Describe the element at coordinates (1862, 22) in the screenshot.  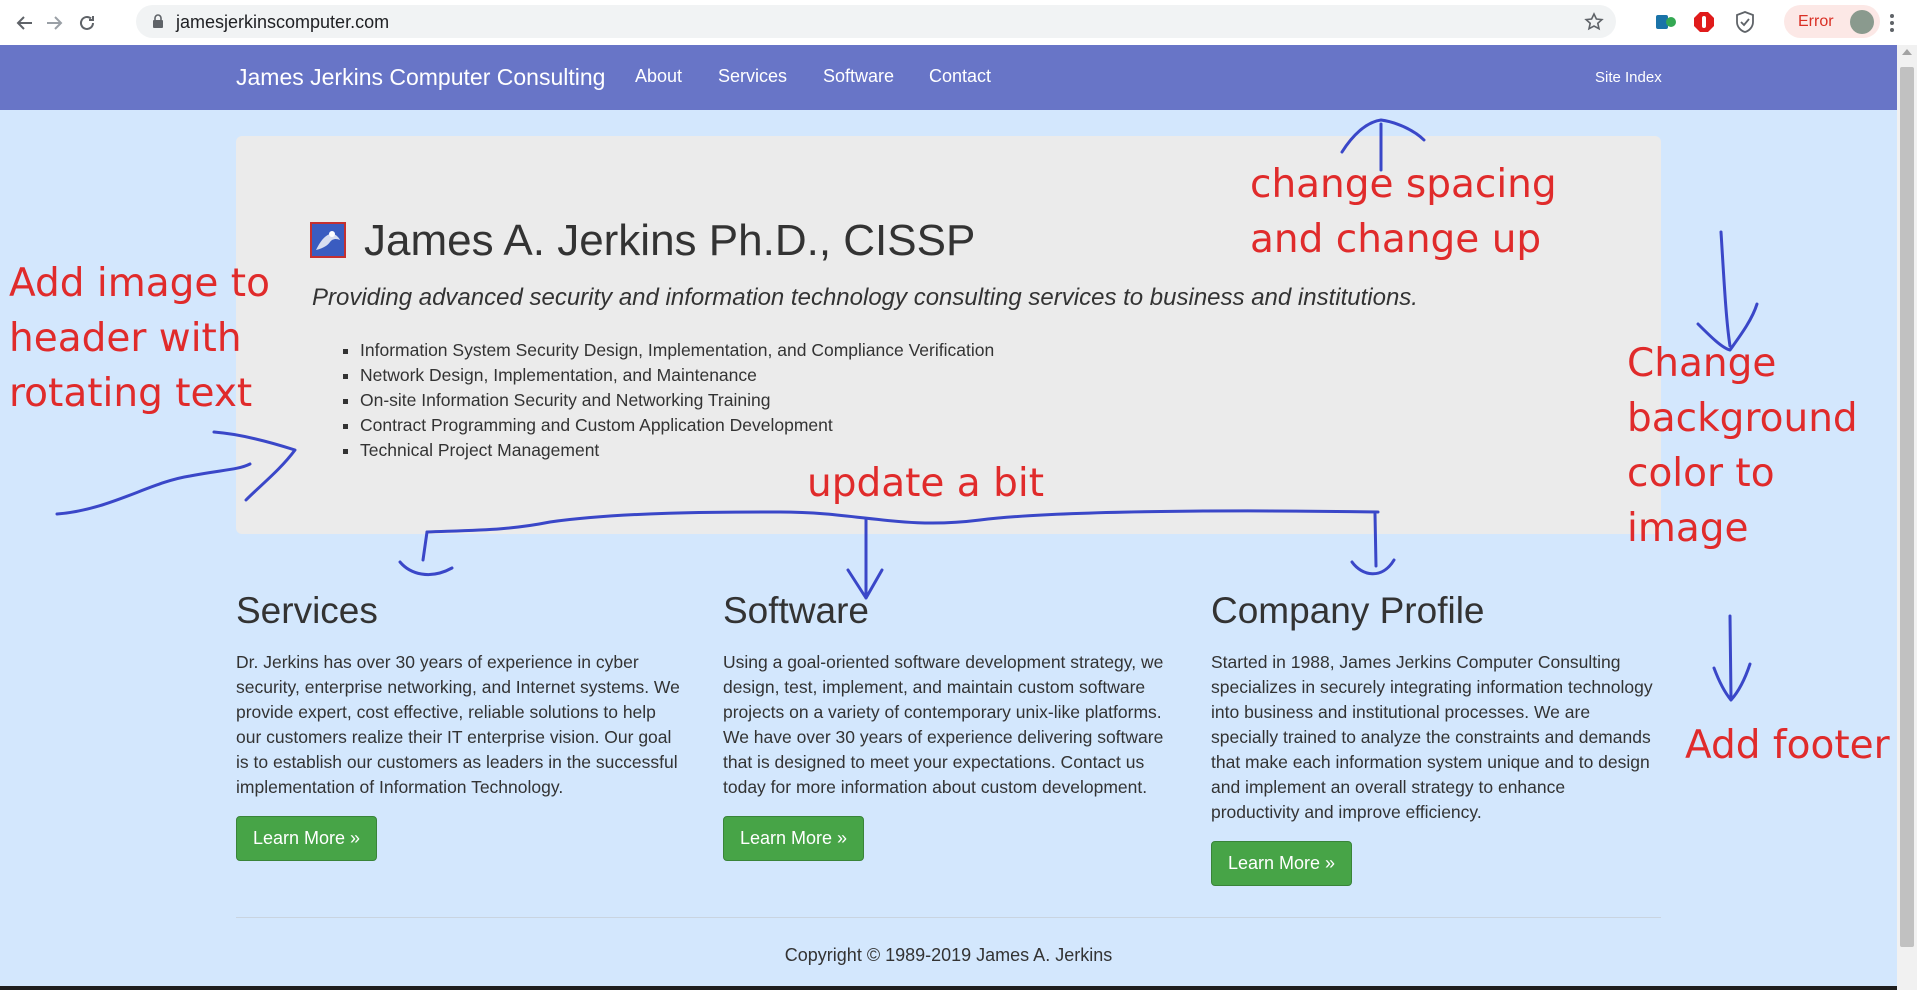
I see `avatar-icon` at that location.